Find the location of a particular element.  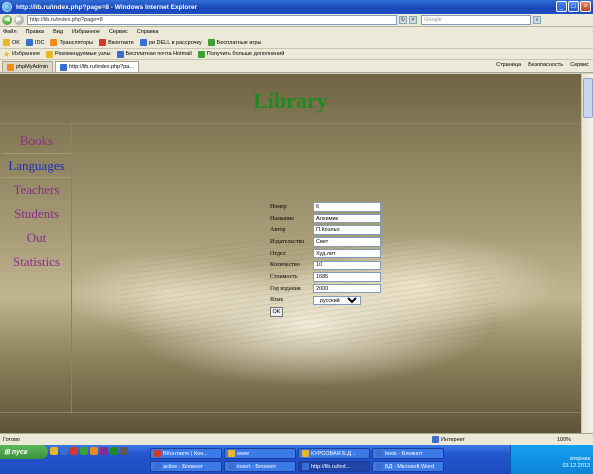

forward-button: ▶ is located at coordinates (19, 20).